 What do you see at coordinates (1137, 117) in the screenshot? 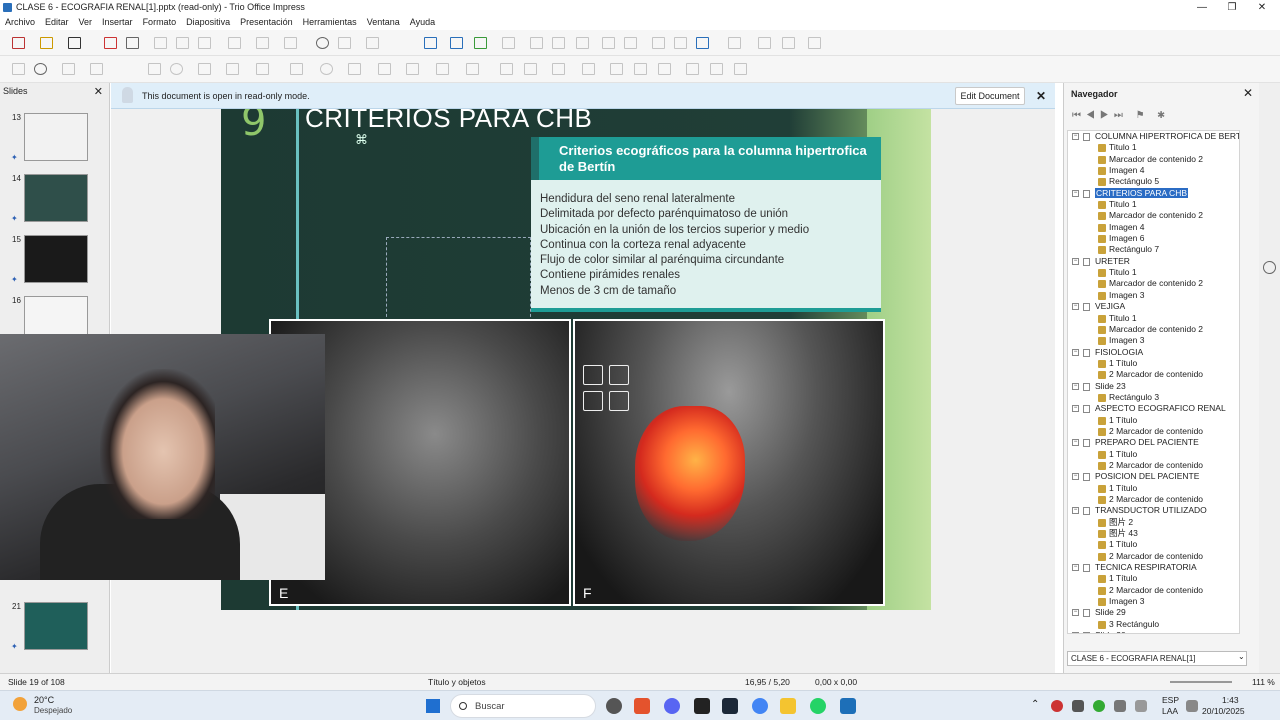
I see `navigator-toolbar: ⏮◀▶⏭ ⚑ ✱` at bounding box center [1137, 117].